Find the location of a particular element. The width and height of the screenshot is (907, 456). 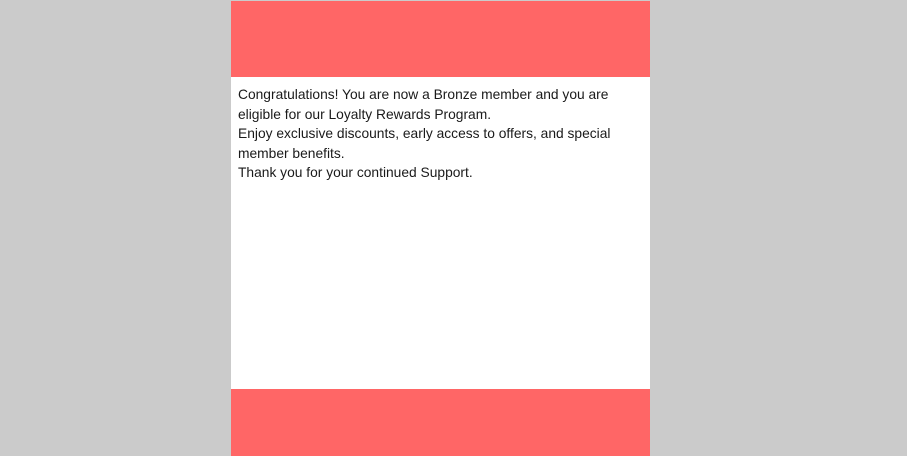

header-banner is located at coordinates (440, 39).